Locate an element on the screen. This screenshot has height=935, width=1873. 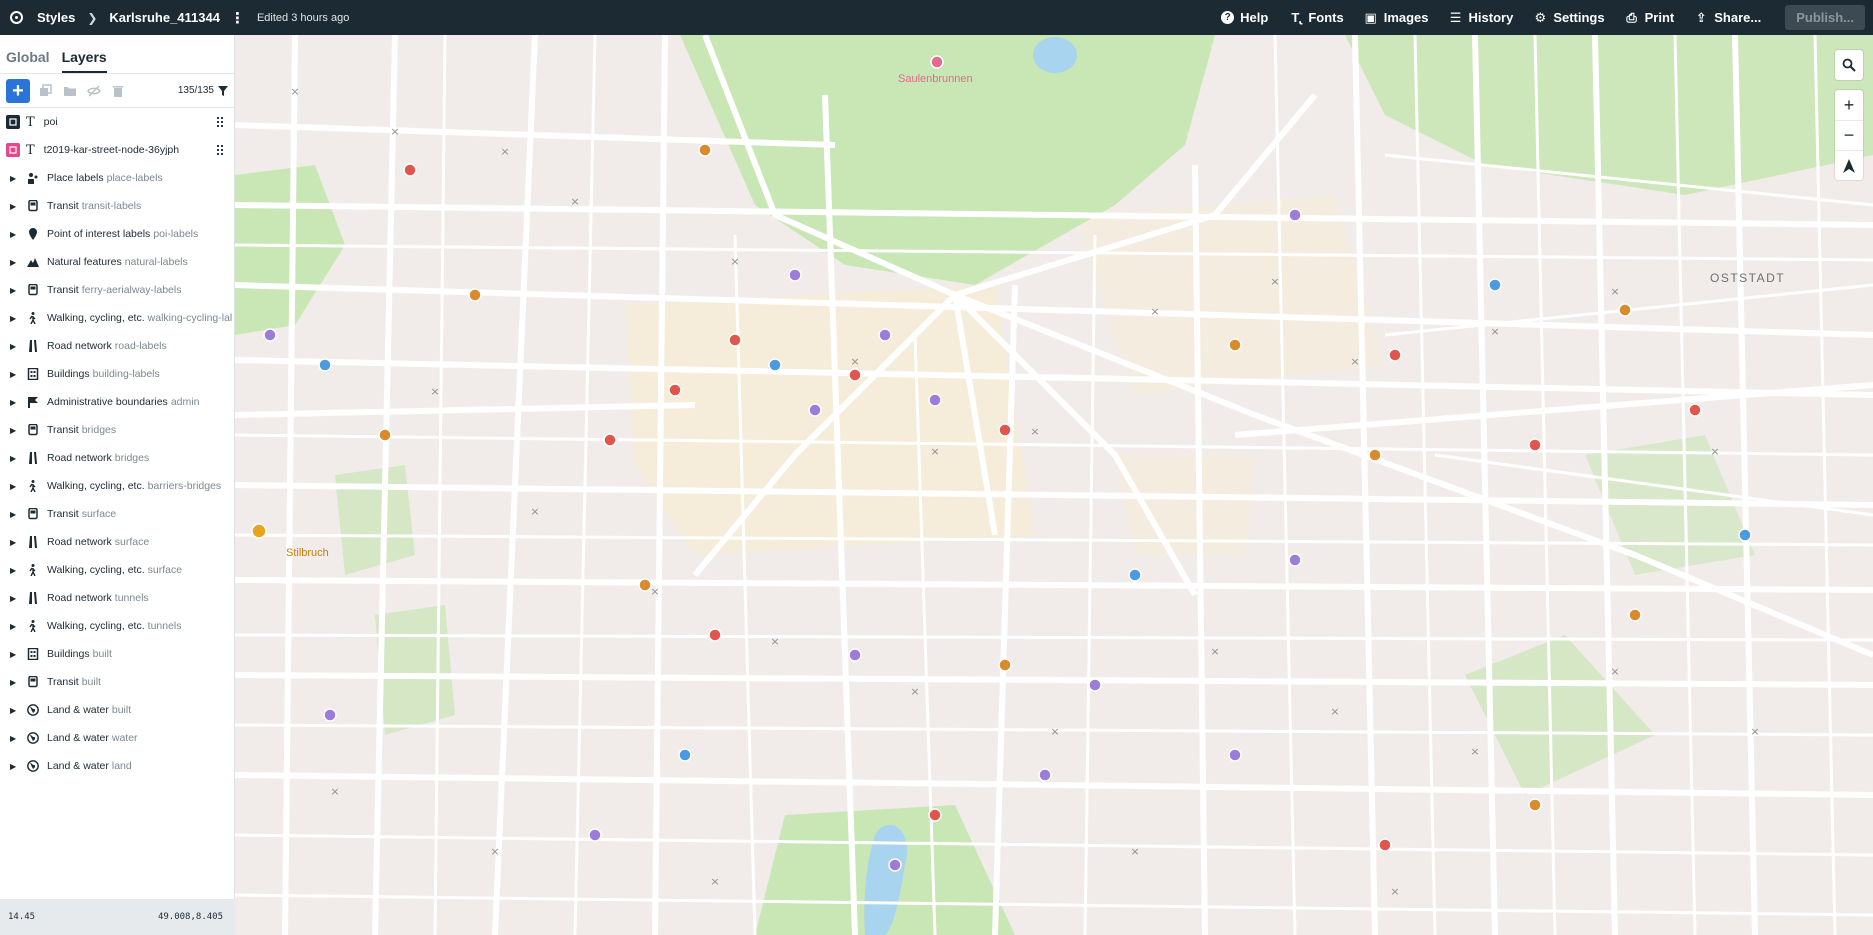
layer-group-row: ▶ Administrative boundaries admin is located at coordinates (117, 402).